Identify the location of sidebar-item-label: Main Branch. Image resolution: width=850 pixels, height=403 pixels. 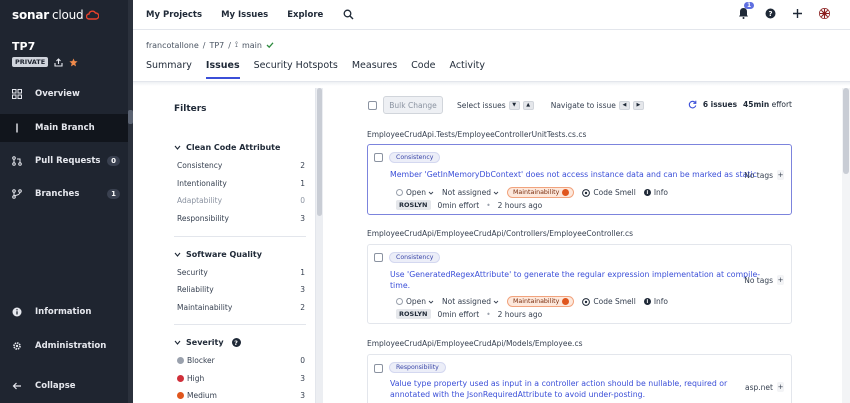
(65, 128).